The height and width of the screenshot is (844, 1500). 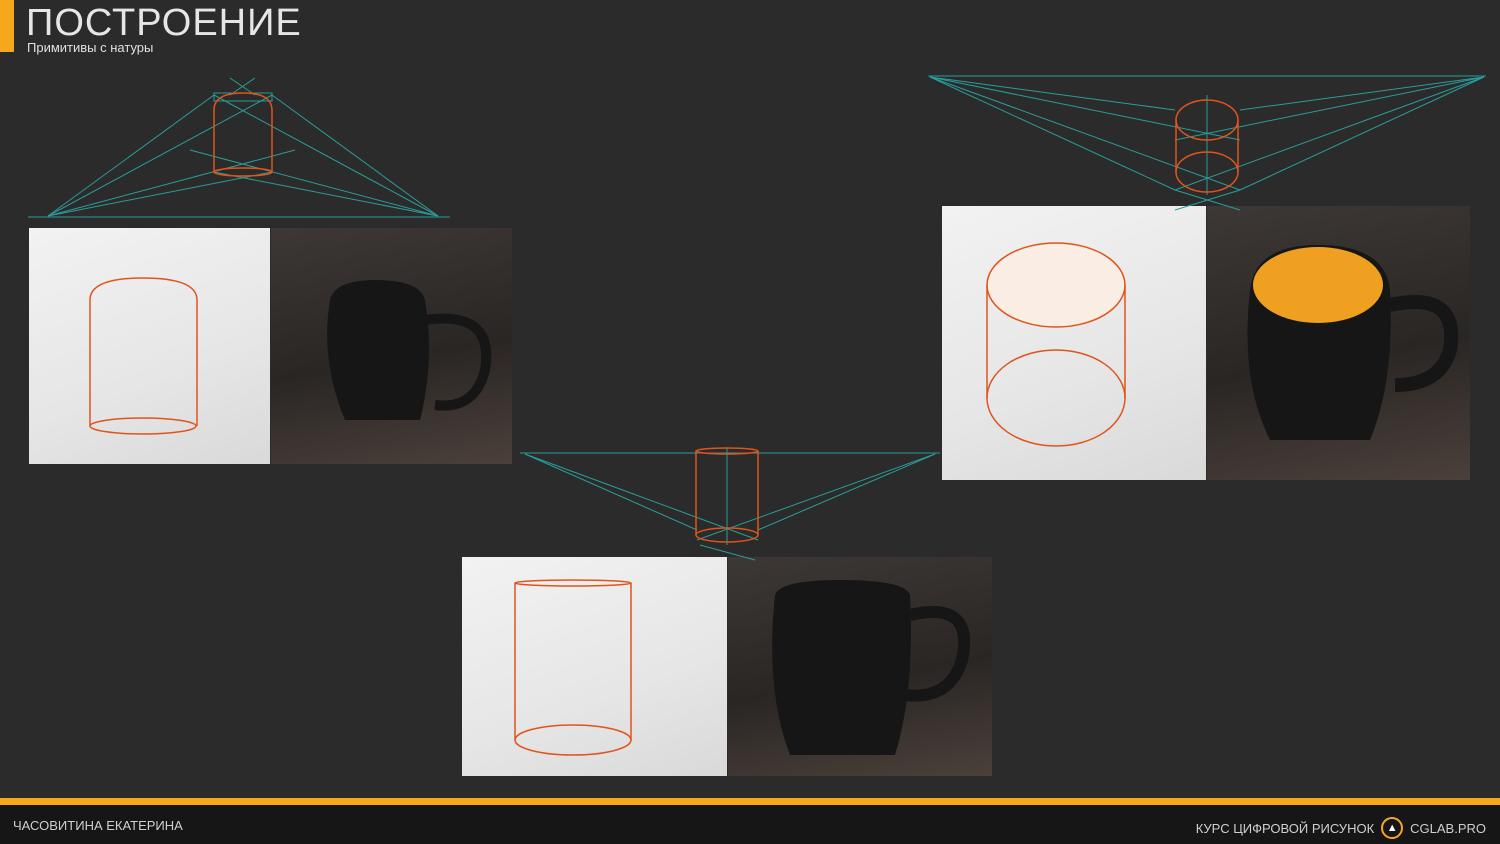 I want to click on author-name: ЧАСОВИТИНА ЕКАТЕРИНА, so click(x=98, y=825).